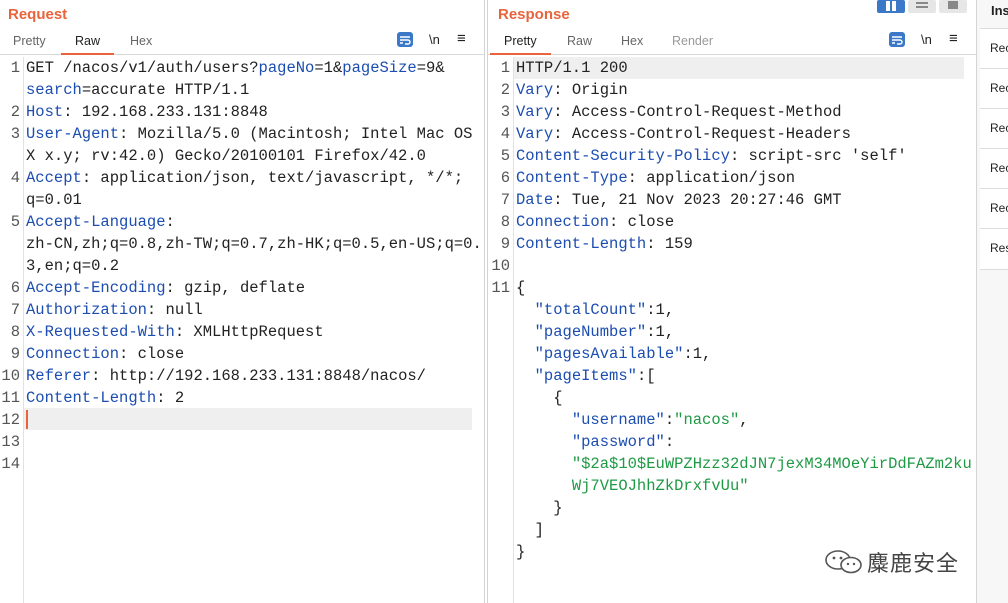  I want to click on code-text: :[, so click(646, 376).